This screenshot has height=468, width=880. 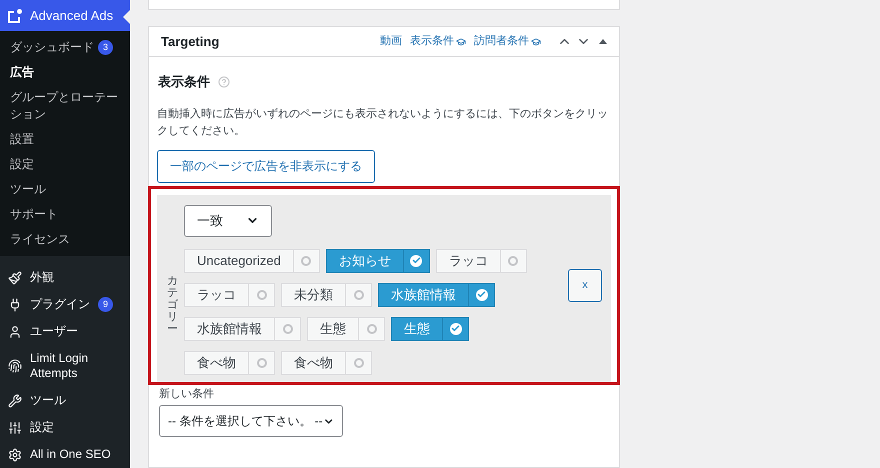 I want to click on description-text: 自動挿入時に広告がいずれのページにも表示されないようにするには、下のボタンをクリックしてください。, so click(x=383, y=122).